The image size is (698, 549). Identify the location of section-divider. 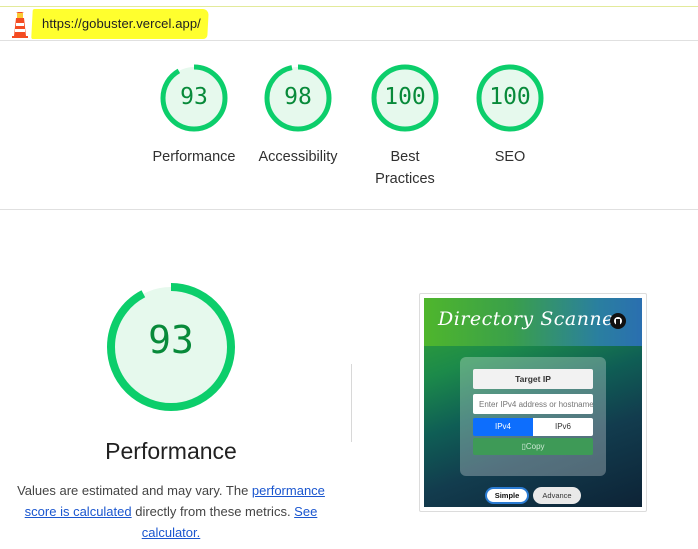
(349, 209).